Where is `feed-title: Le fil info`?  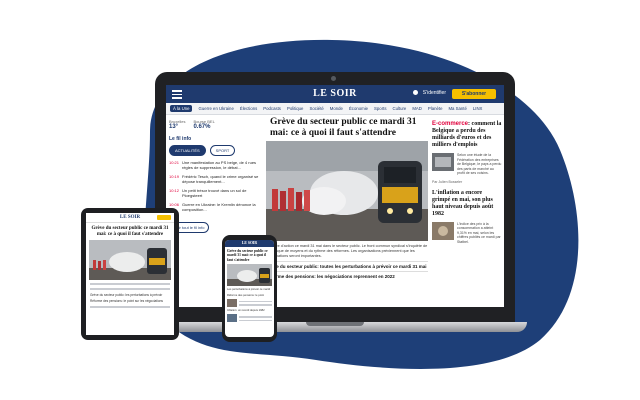 feed-title: Le fil info is located at coordinates (180, 139).